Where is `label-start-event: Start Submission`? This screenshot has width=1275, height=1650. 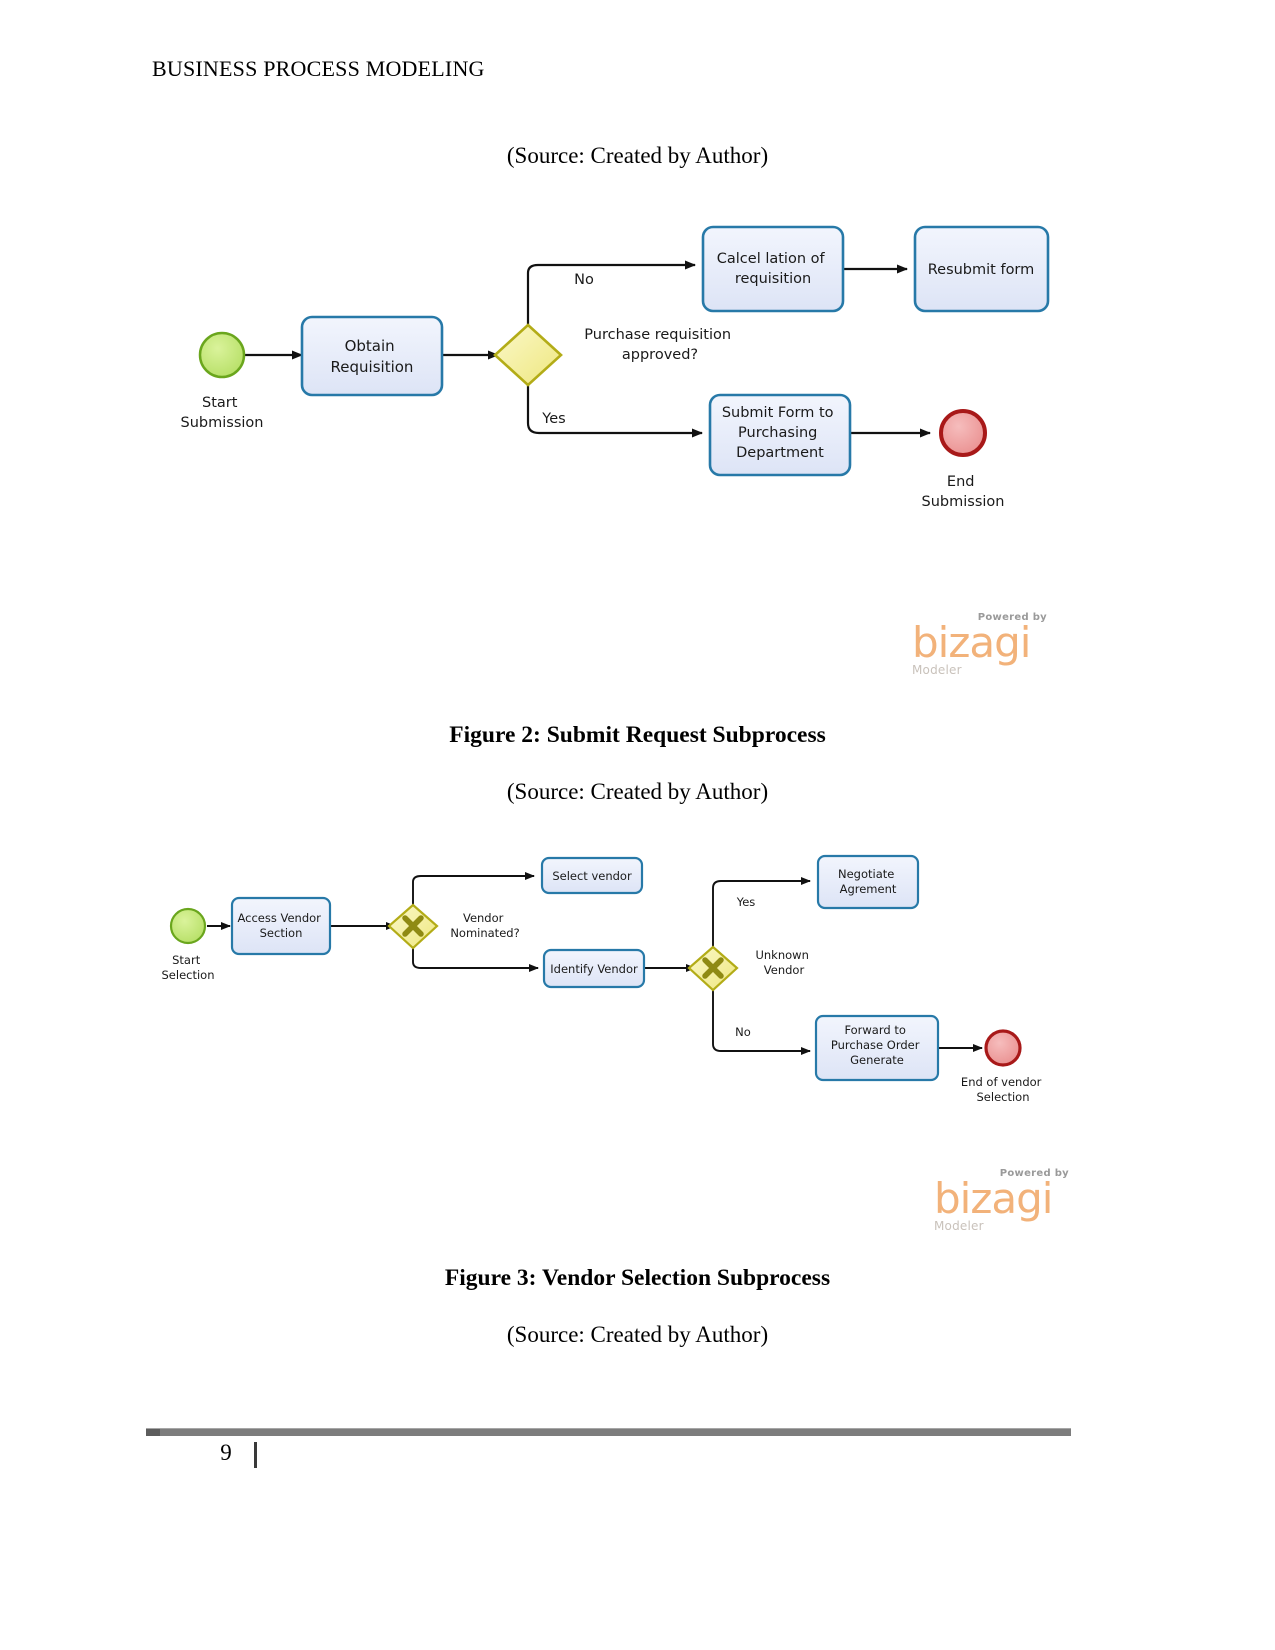
label-start-event: Start Submission is located at coordinates (222, 413).